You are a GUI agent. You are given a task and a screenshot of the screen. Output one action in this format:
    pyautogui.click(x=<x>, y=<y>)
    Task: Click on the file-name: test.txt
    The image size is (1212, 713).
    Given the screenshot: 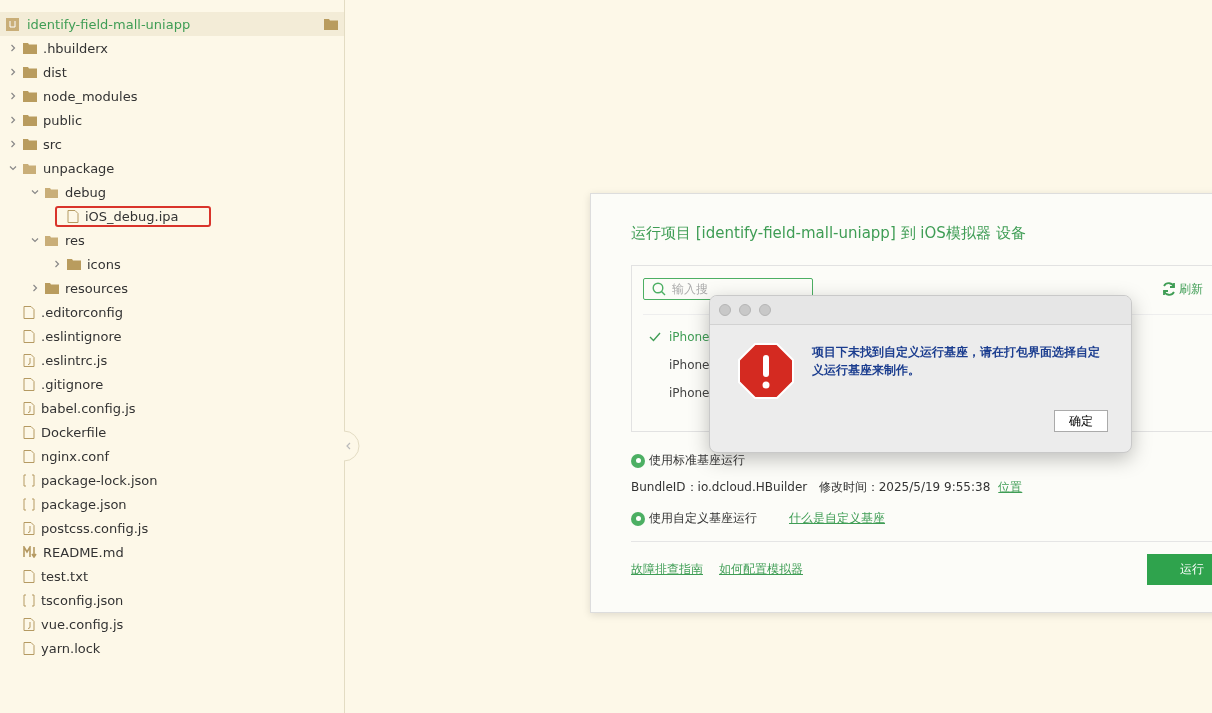 What is the action you would take?
    pyautogui.click(x=64, y=576)
    